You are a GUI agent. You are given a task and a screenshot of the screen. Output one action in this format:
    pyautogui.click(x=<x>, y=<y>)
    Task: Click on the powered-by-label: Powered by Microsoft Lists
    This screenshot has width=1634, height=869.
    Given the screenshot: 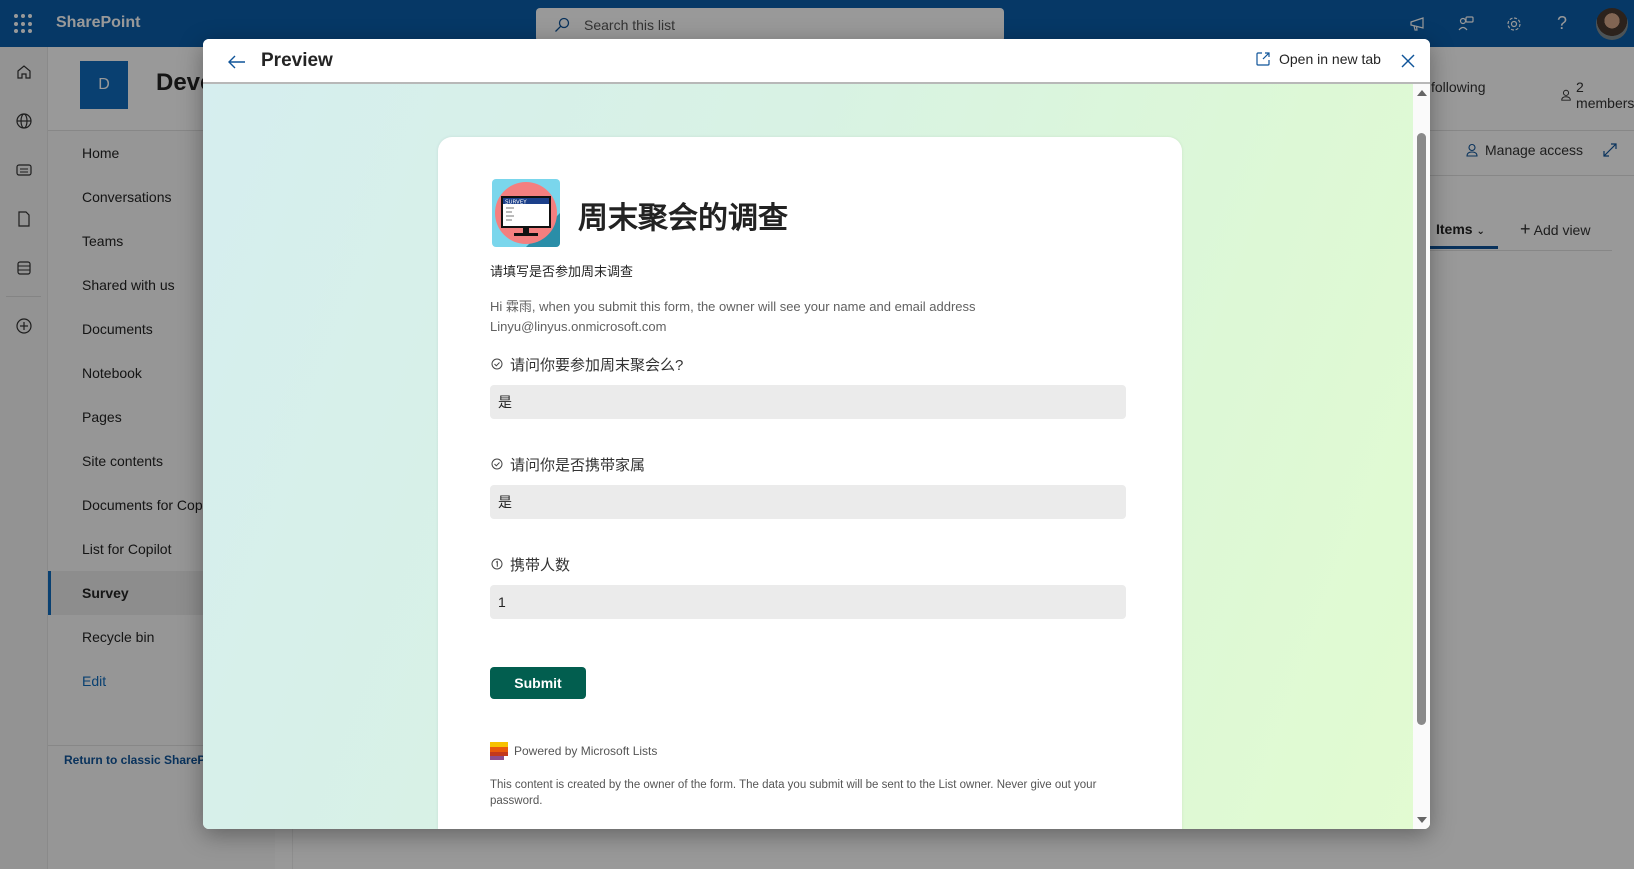 What is the action you would take?
    pyautogui.click(x=586, y=751)
    